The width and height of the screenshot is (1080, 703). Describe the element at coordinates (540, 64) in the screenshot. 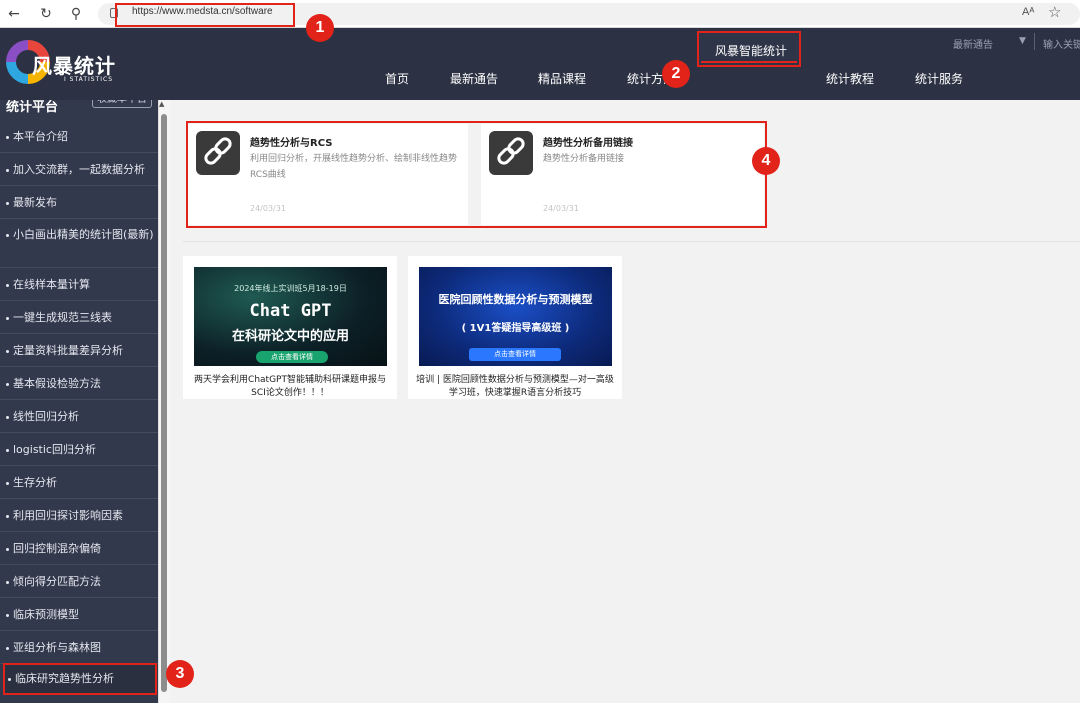

I see `site-header: 最新通告 ▼ 输入关键 风暴统计 I STATISTICS` at that location.